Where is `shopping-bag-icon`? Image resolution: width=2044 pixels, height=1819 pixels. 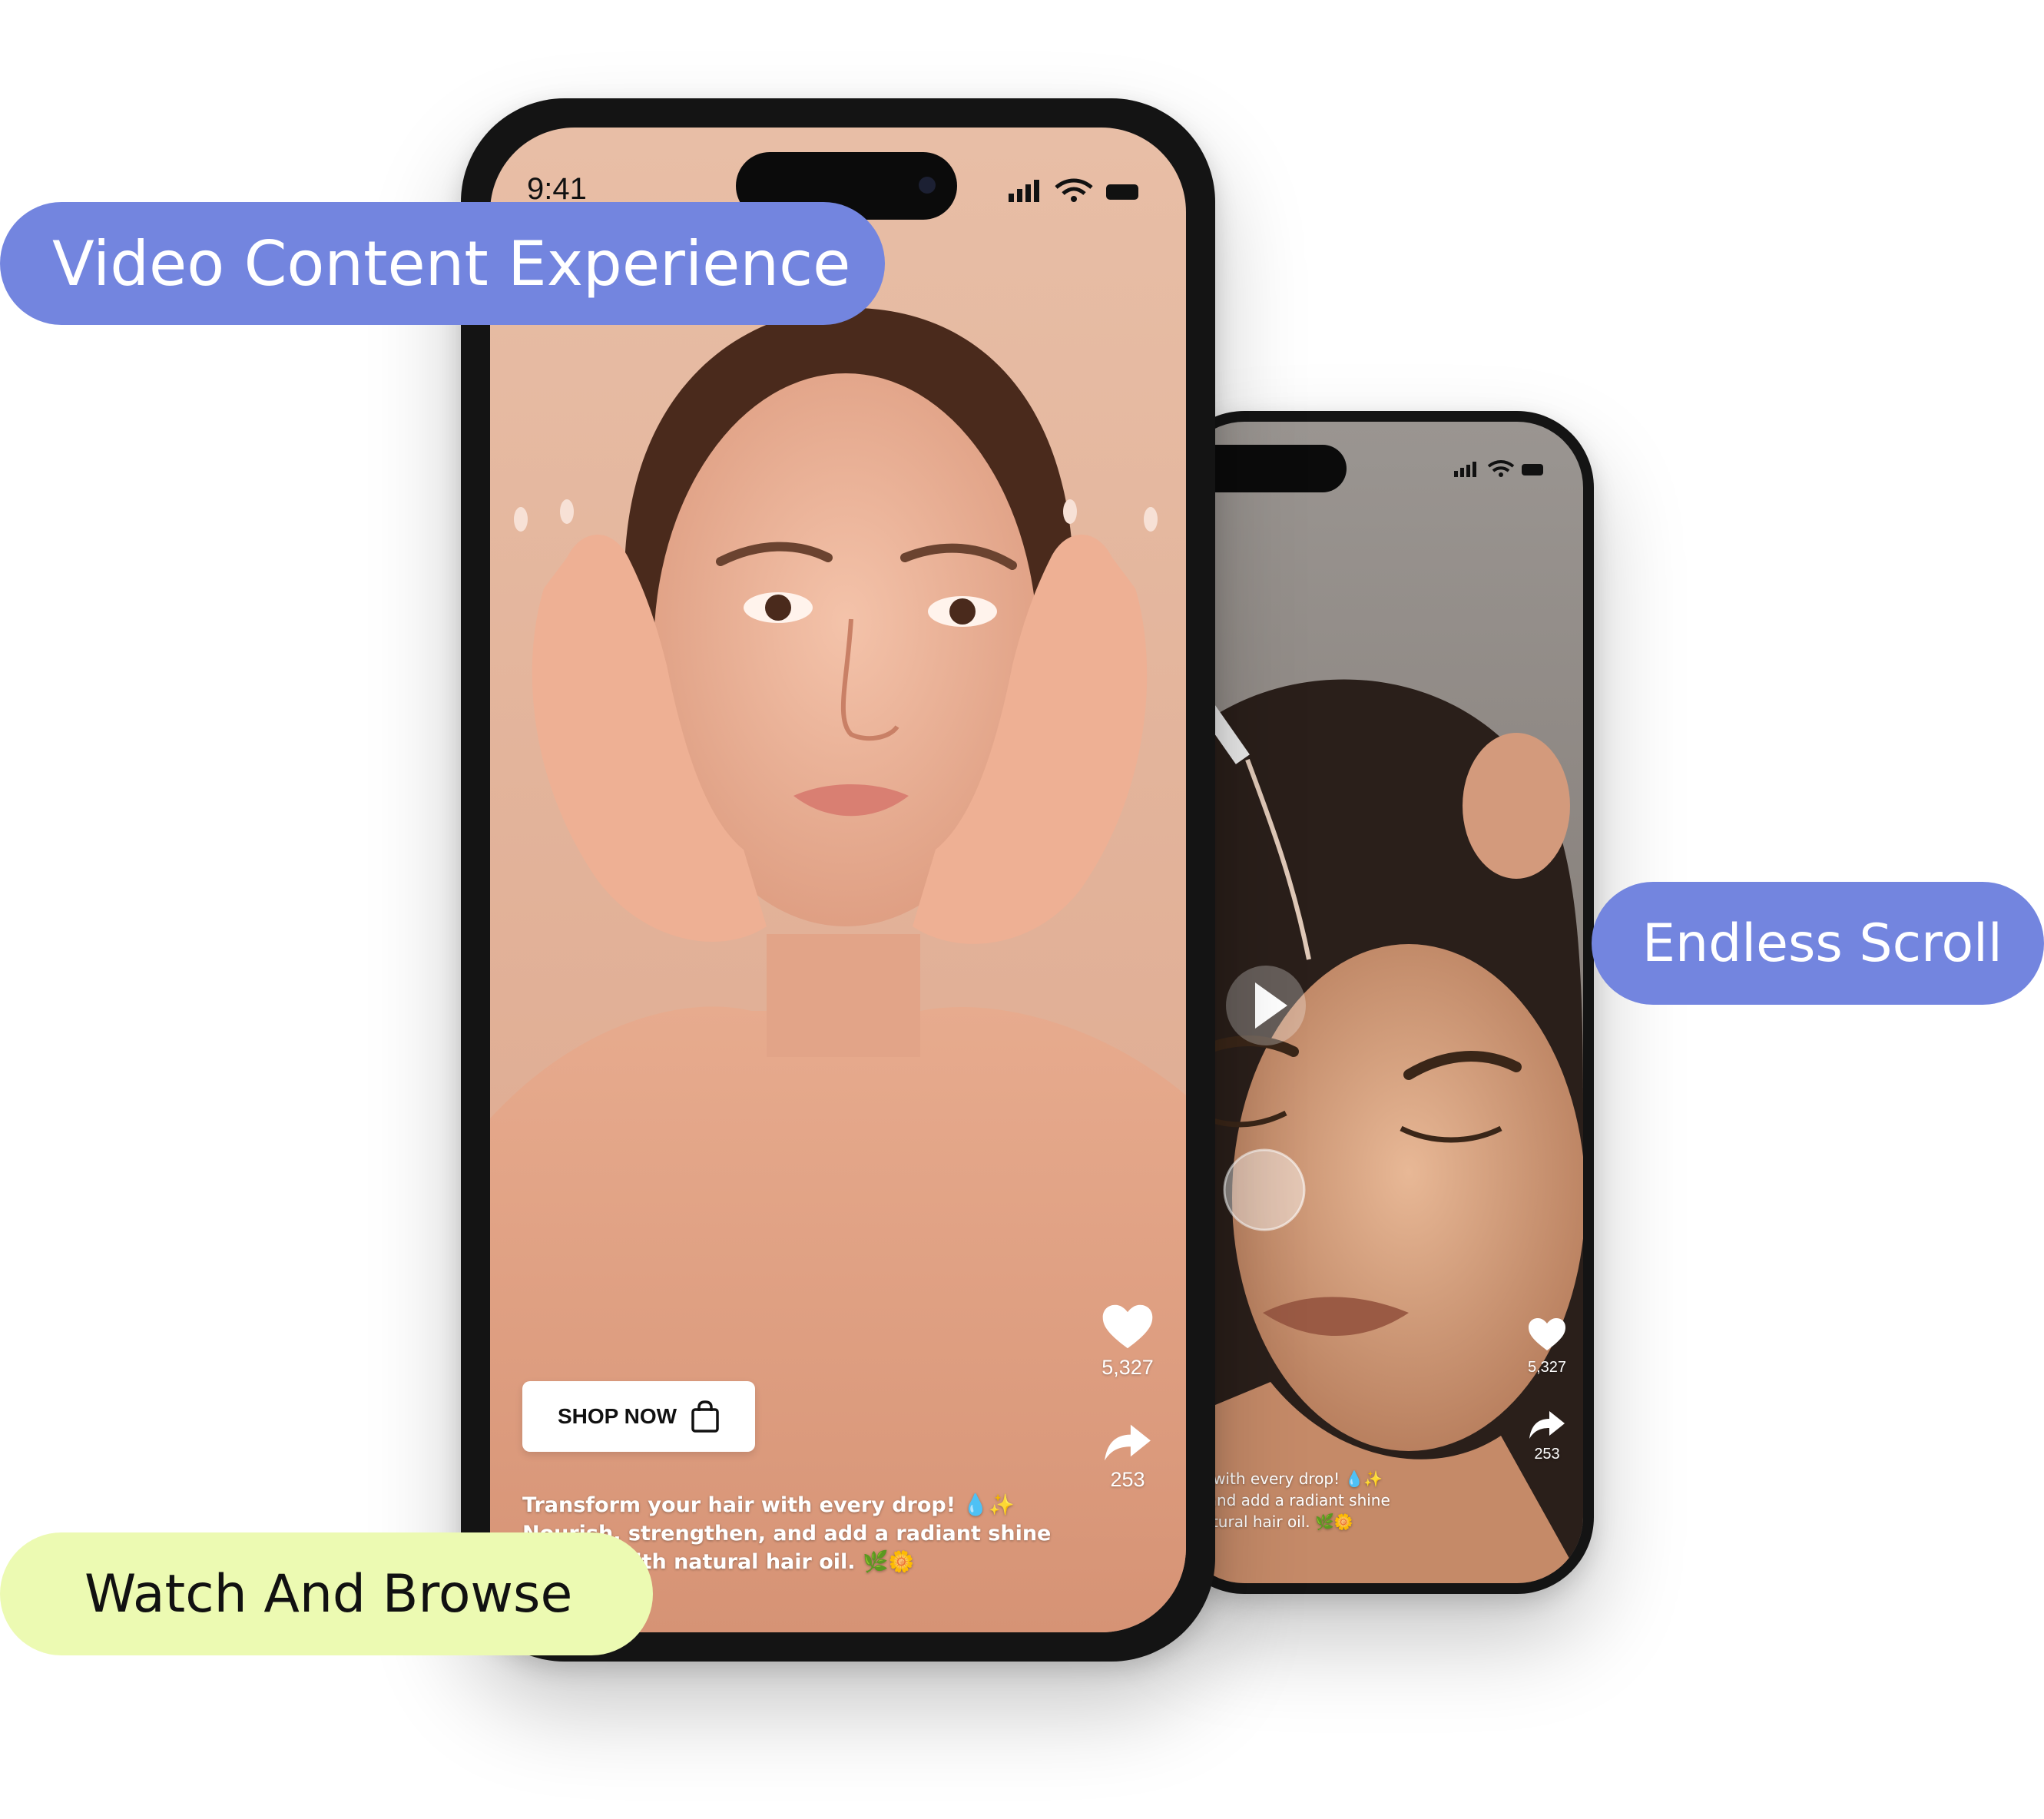 shopping-bag-icon is located at coordinates (705, 1416).